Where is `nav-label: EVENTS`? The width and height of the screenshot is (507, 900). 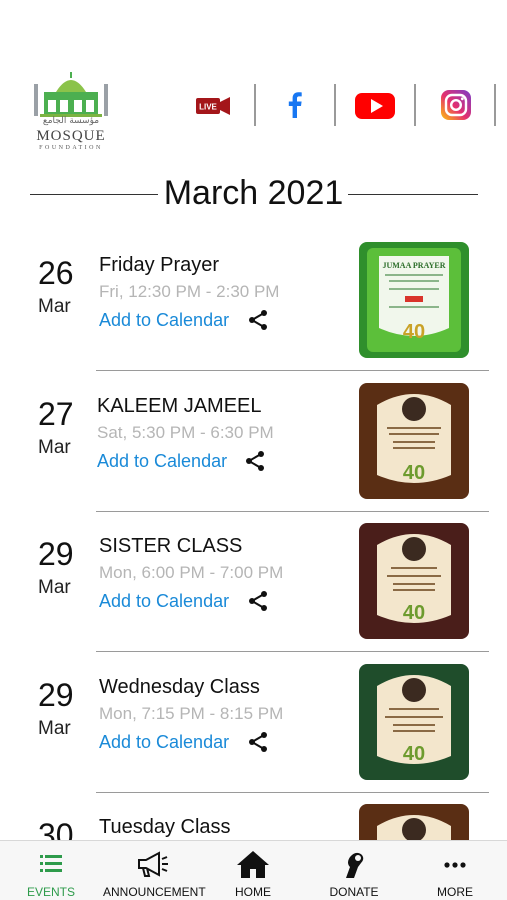
nav-label: EVENTS is located at coordinates (50, 892).